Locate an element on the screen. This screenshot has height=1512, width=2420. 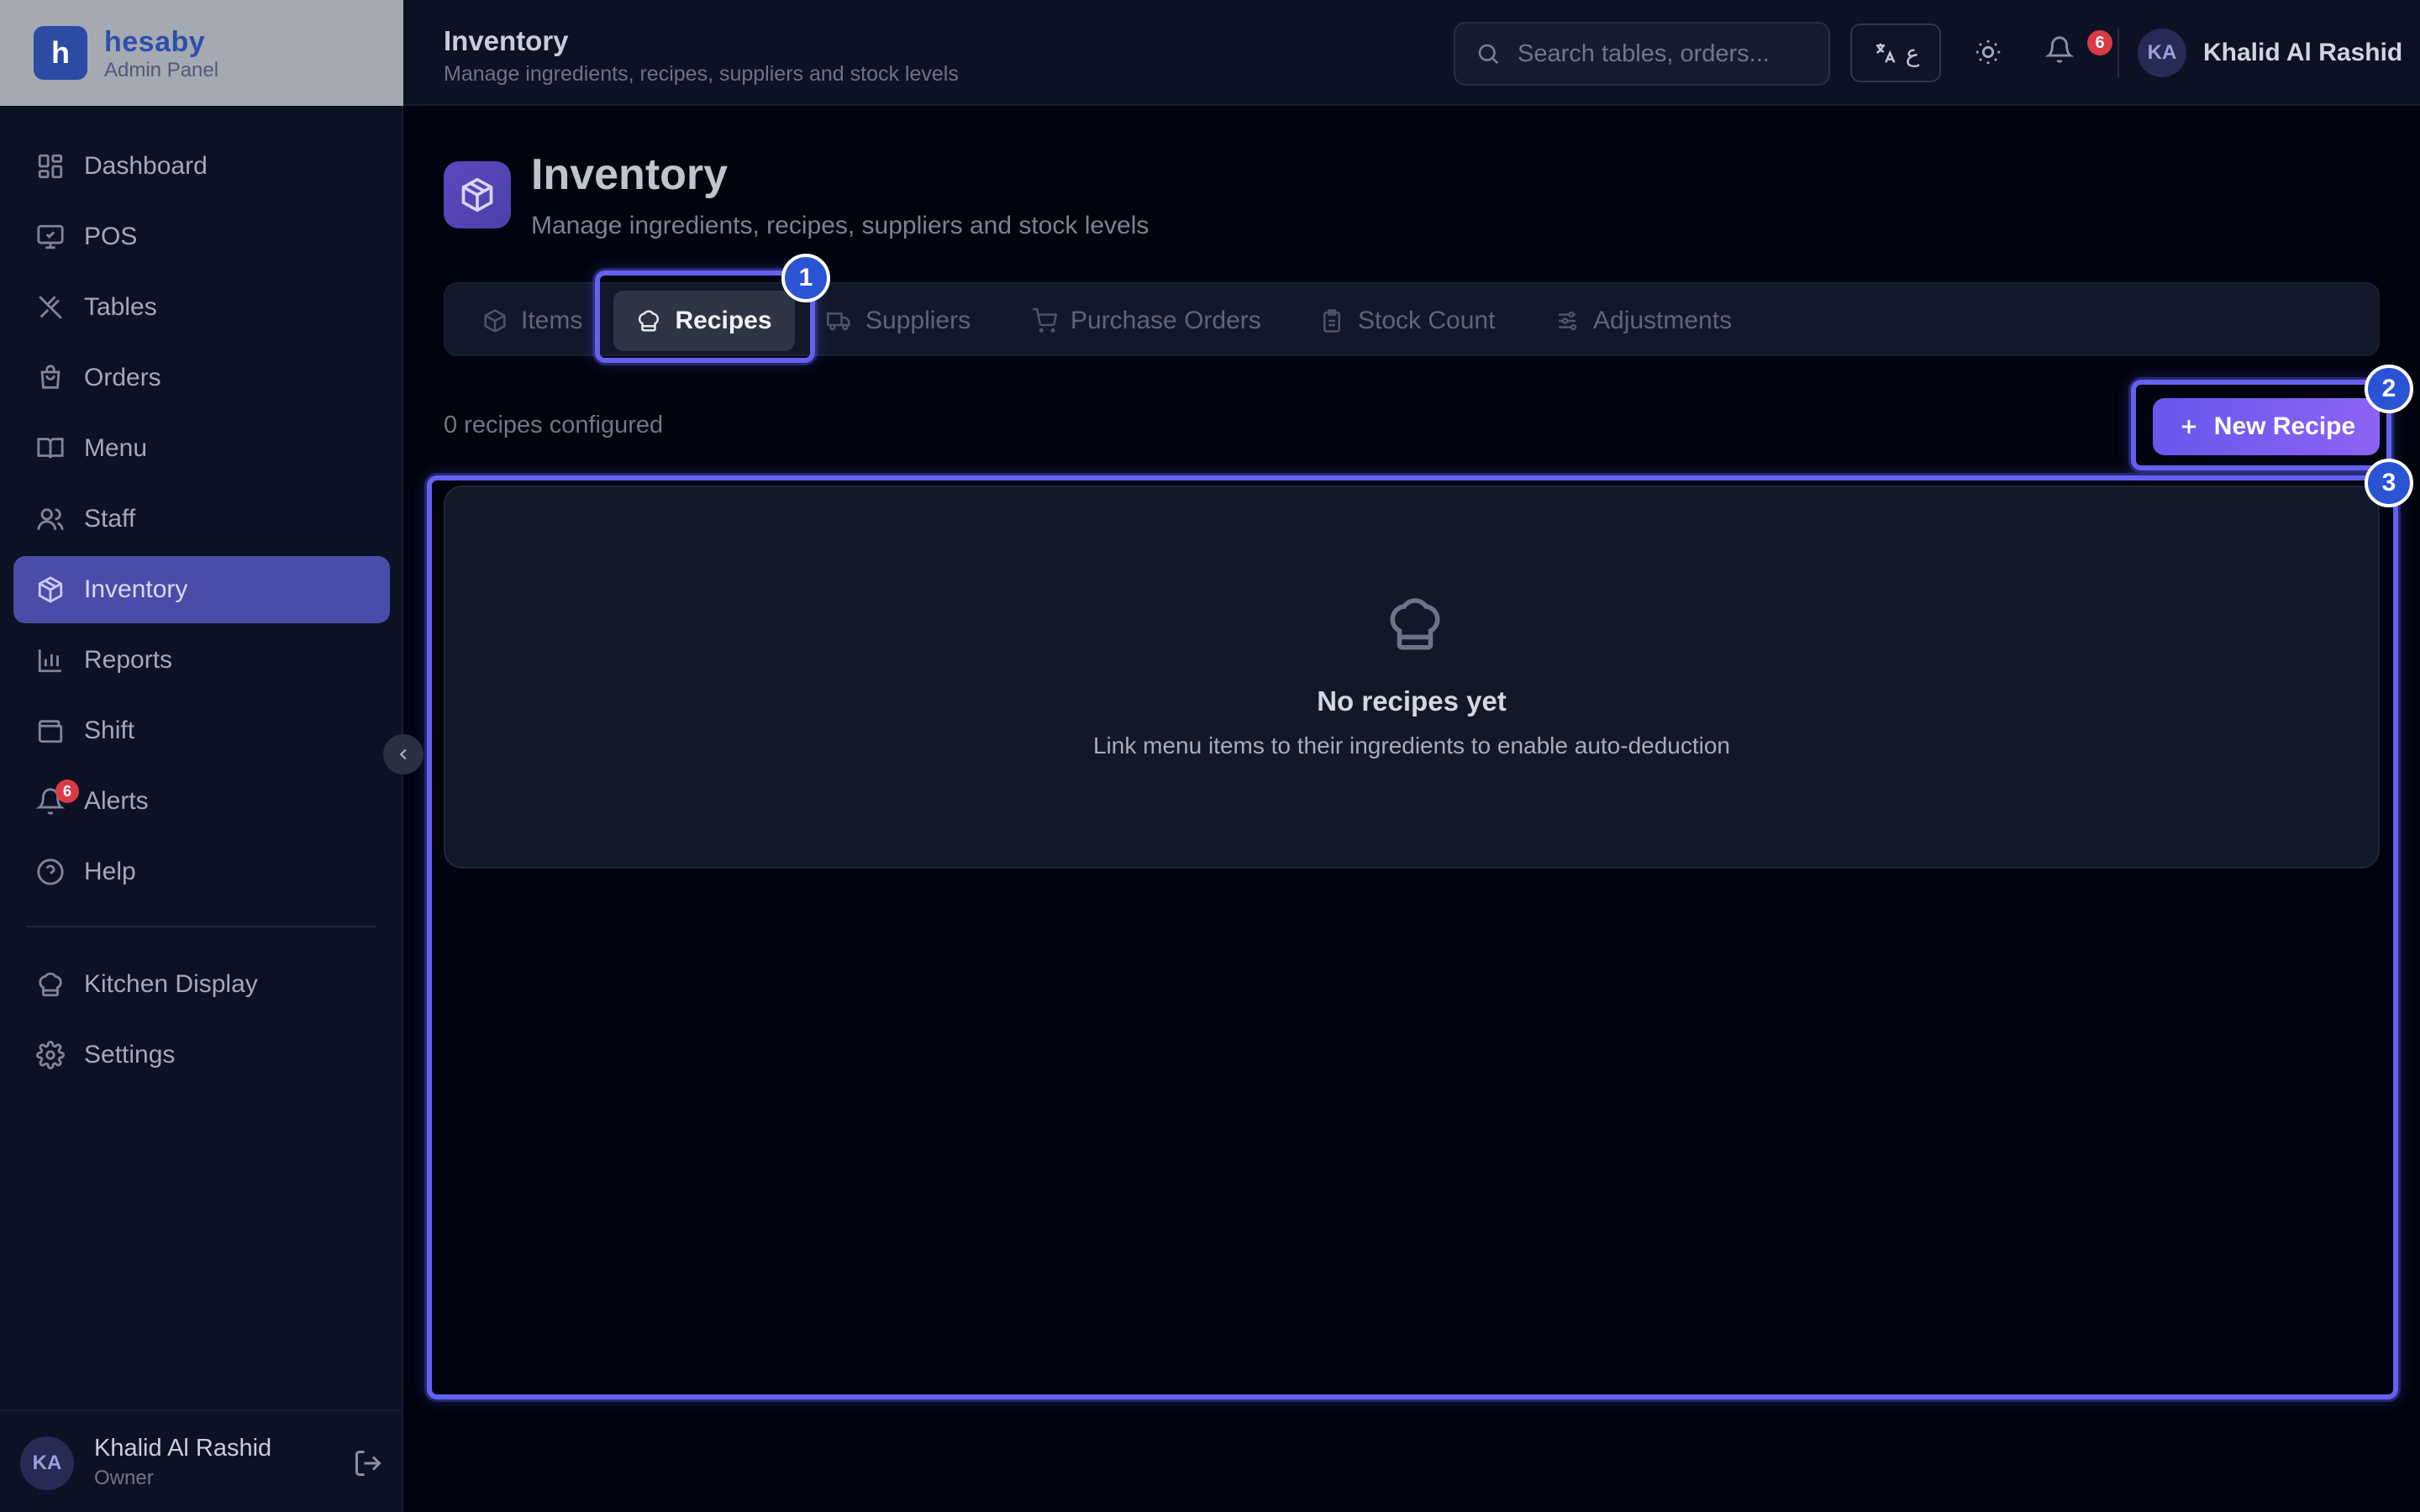
sidebar-item-label: Staff is located at coordinates (110, 519).